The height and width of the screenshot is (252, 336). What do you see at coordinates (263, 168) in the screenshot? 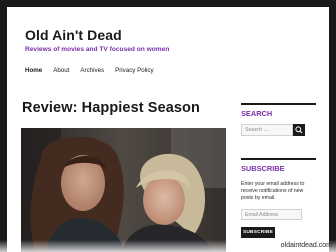
I see `subscribe-widget-title: SUBSCRIBE` at bounding box center [263, 168].